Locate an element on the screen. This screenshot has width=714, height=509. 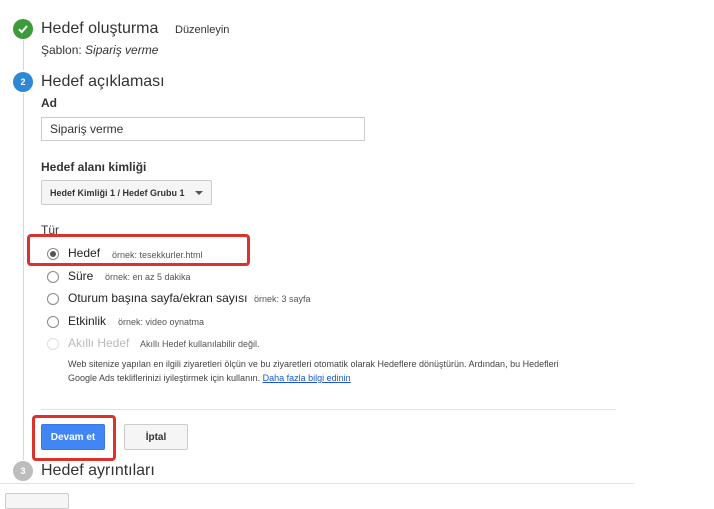
bottom-divider is located at coordinates (317, 483).